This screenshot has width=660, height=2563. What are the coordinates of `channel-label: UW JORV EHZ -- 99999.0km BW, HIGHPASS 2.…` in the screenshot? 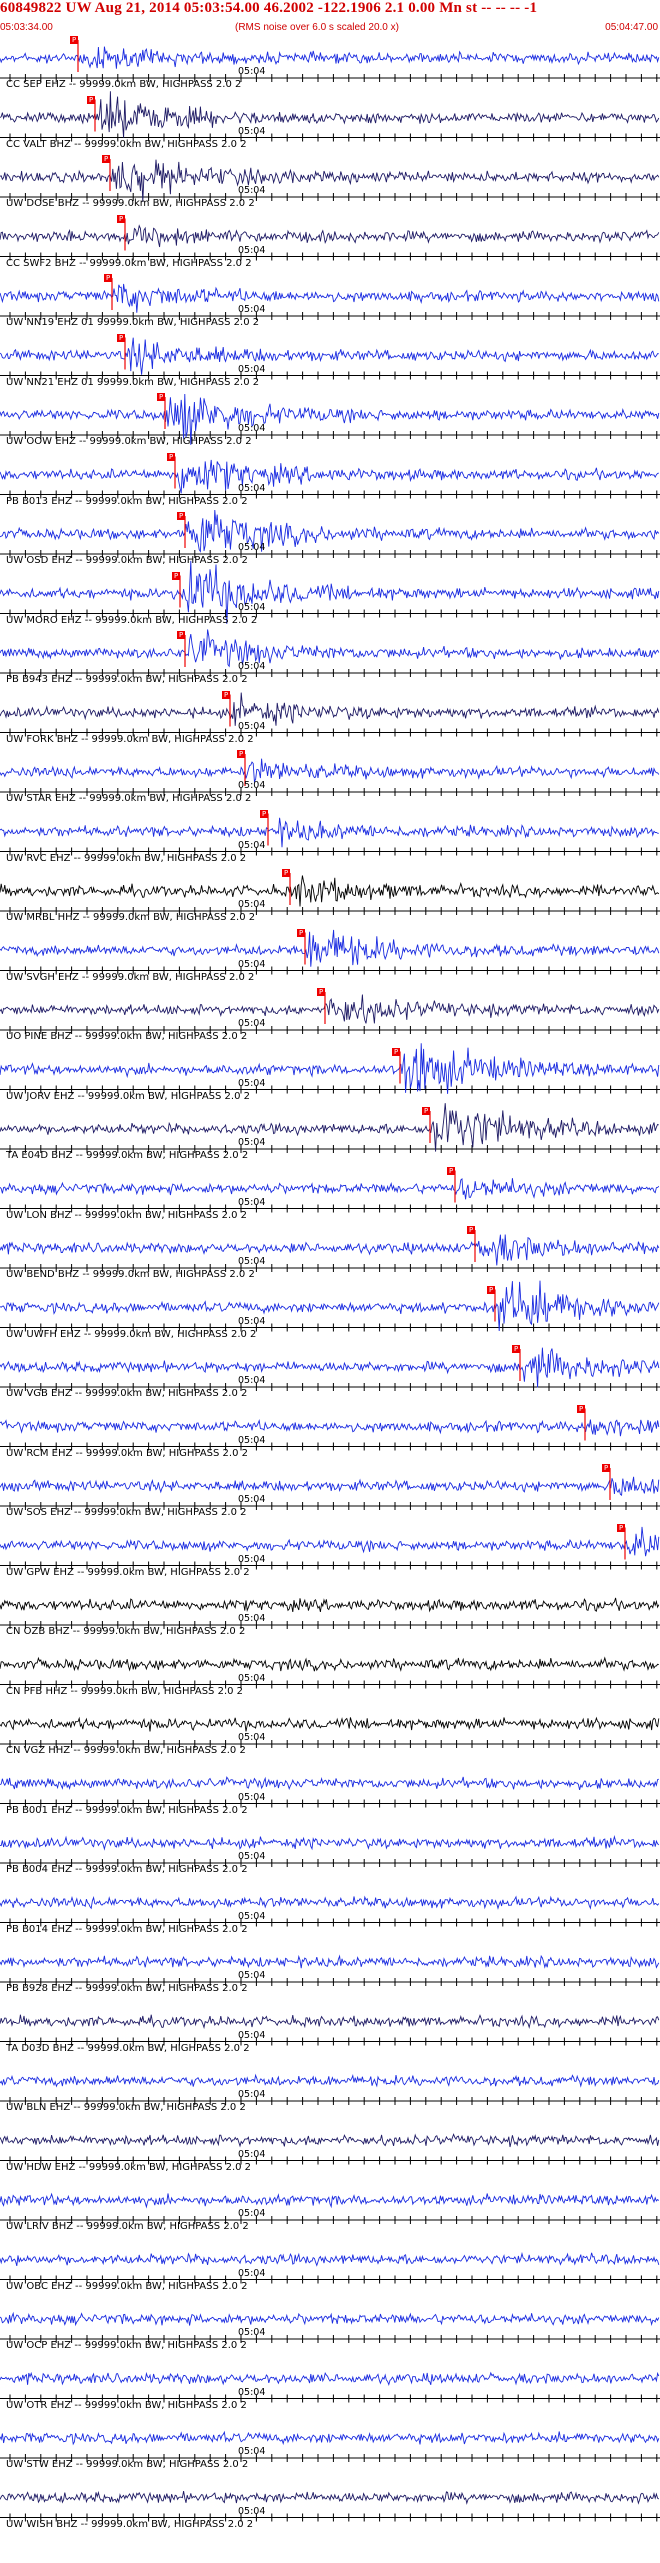 It's located at (128, 1096).